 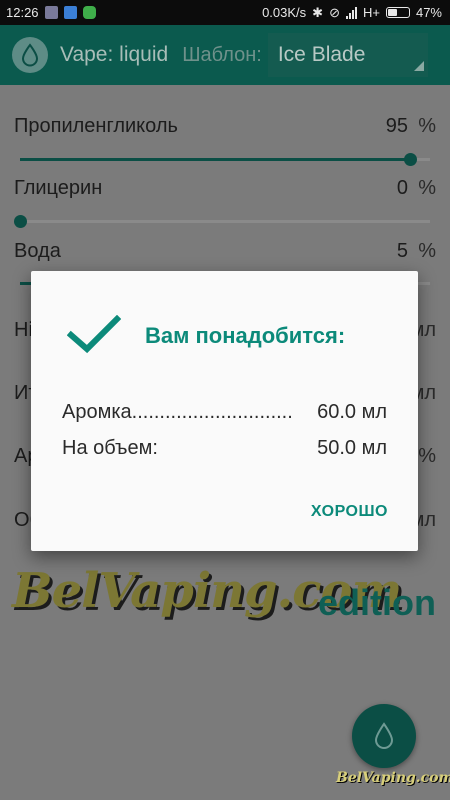 What do you see at coordinates (222, 54) in the screenshot?
I see `template-label: Шаблон:` at bounding box center [222, 54].